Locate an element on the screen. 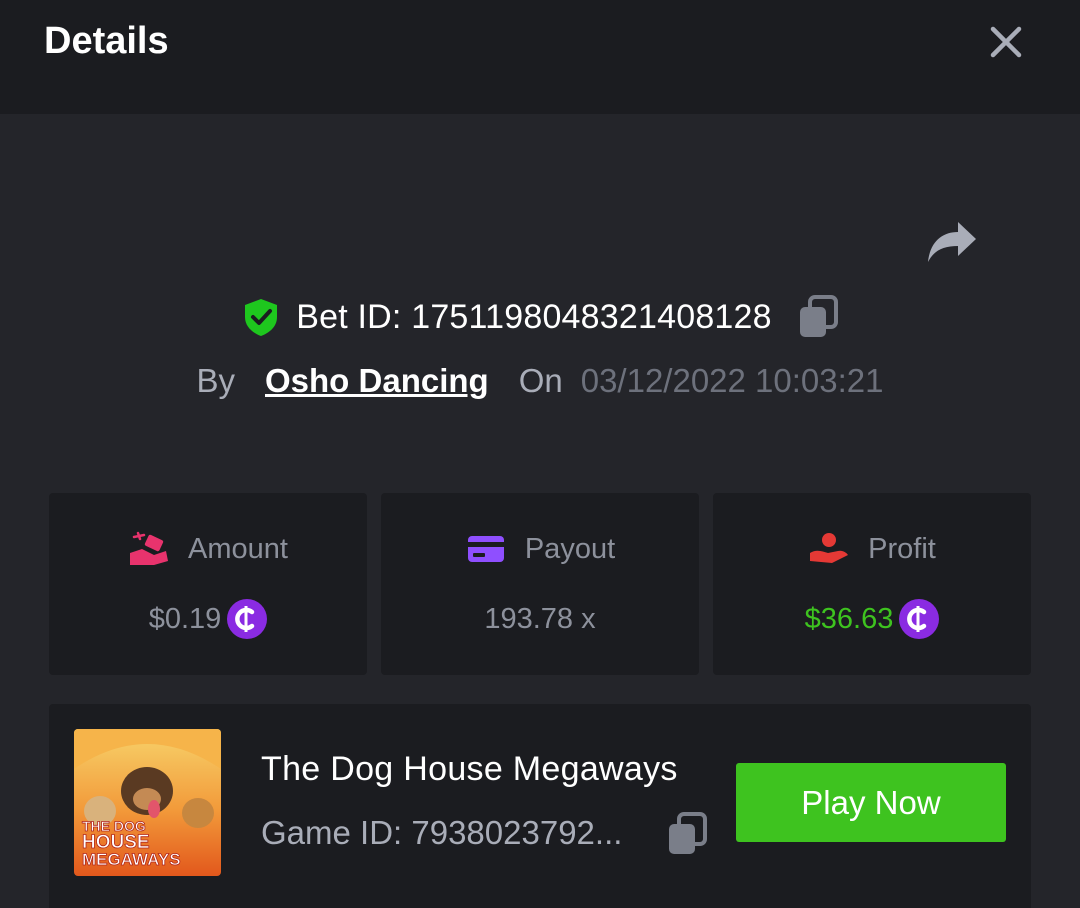  play-now-button: Play Now is located at coordinates (871, 802).